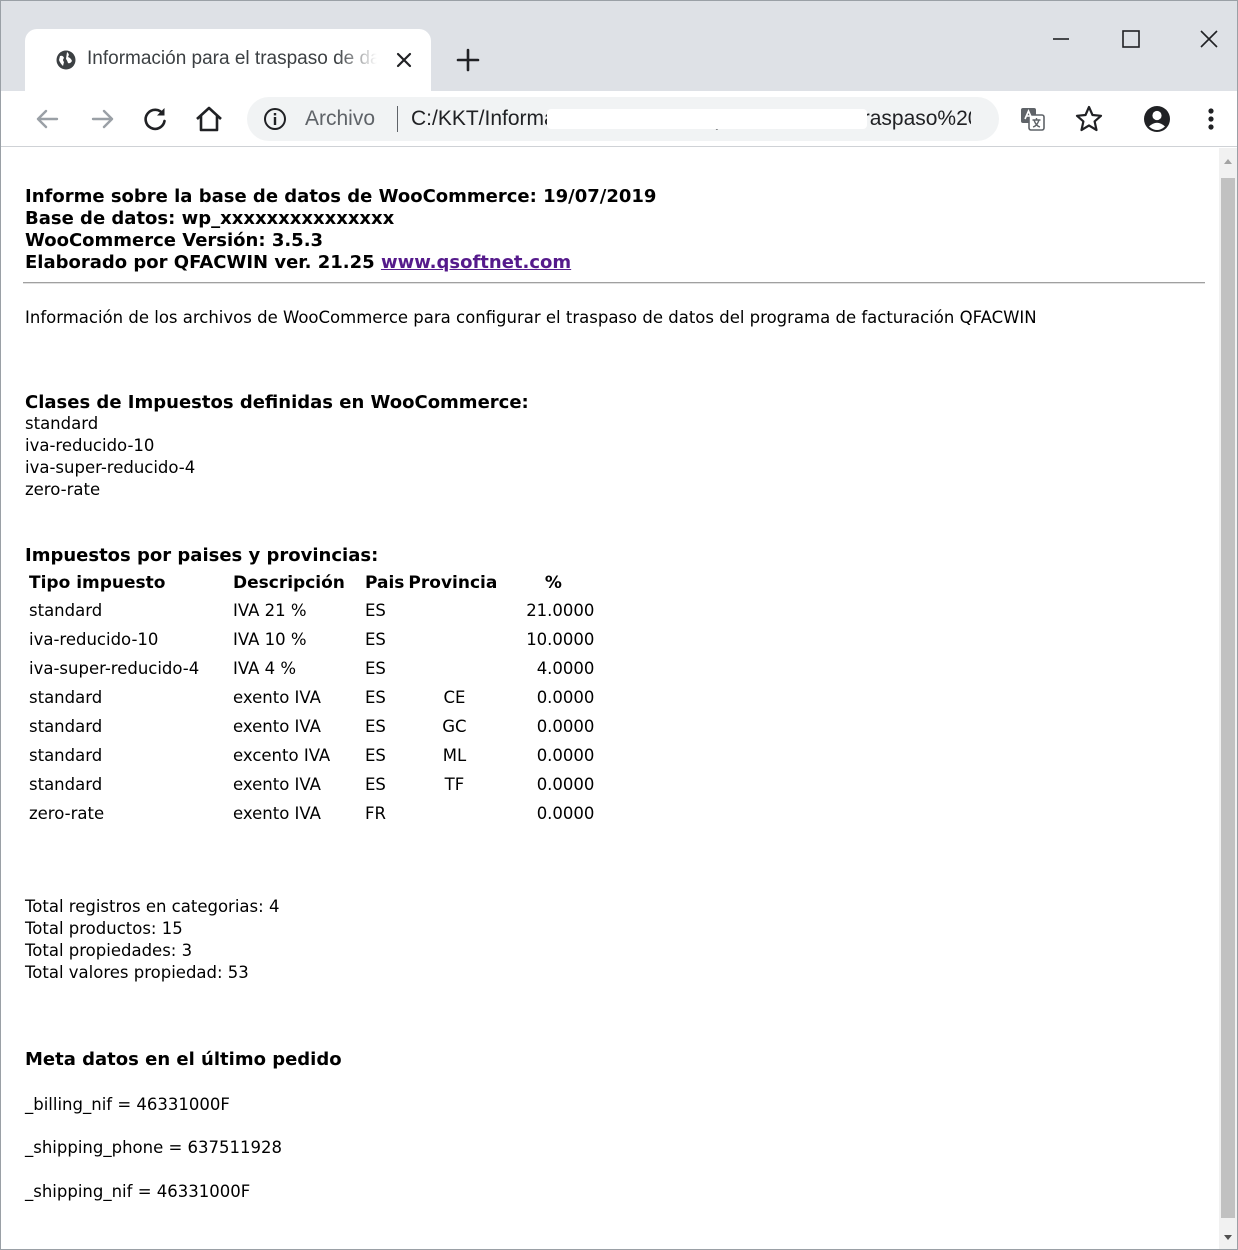  I want to click on table-row: zero-rate exento IVA FR 0.0000, so click(311, 813).